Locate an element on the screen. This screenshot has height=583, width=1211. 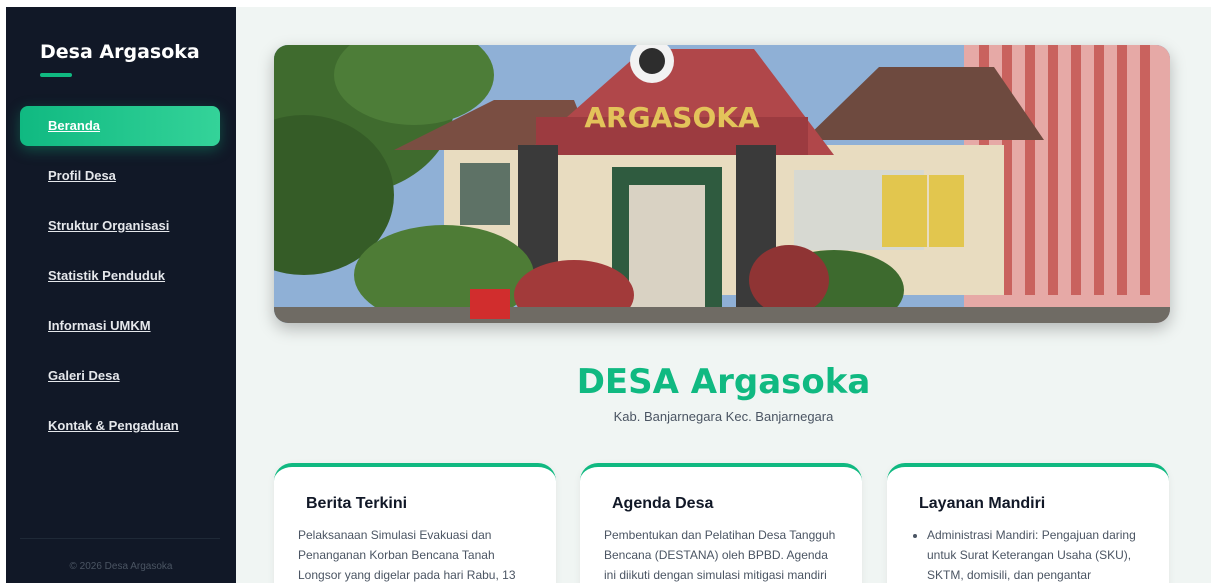
sidebar-item-kontak-pengaduan: Kontak & Pengaduan is located at coordinates (120, 426).